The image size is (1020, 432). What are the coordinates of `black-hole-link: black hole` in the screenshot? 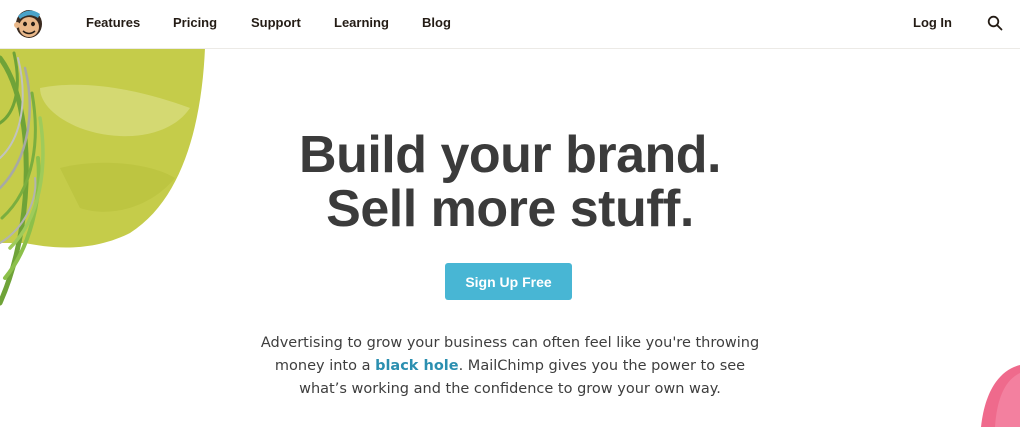 It's located at (417, 366).